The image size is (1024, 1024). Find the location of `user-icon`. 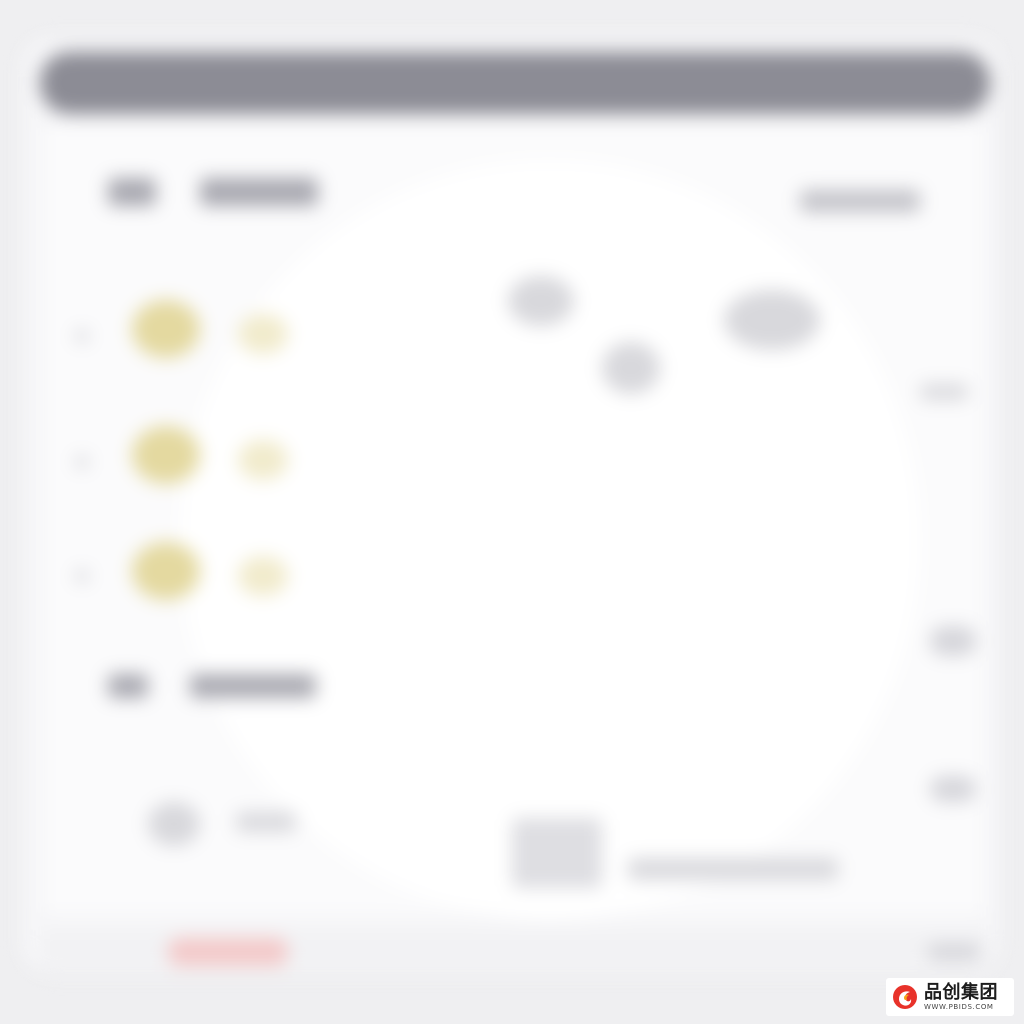

user-icon is located at coordinates (631, 368).